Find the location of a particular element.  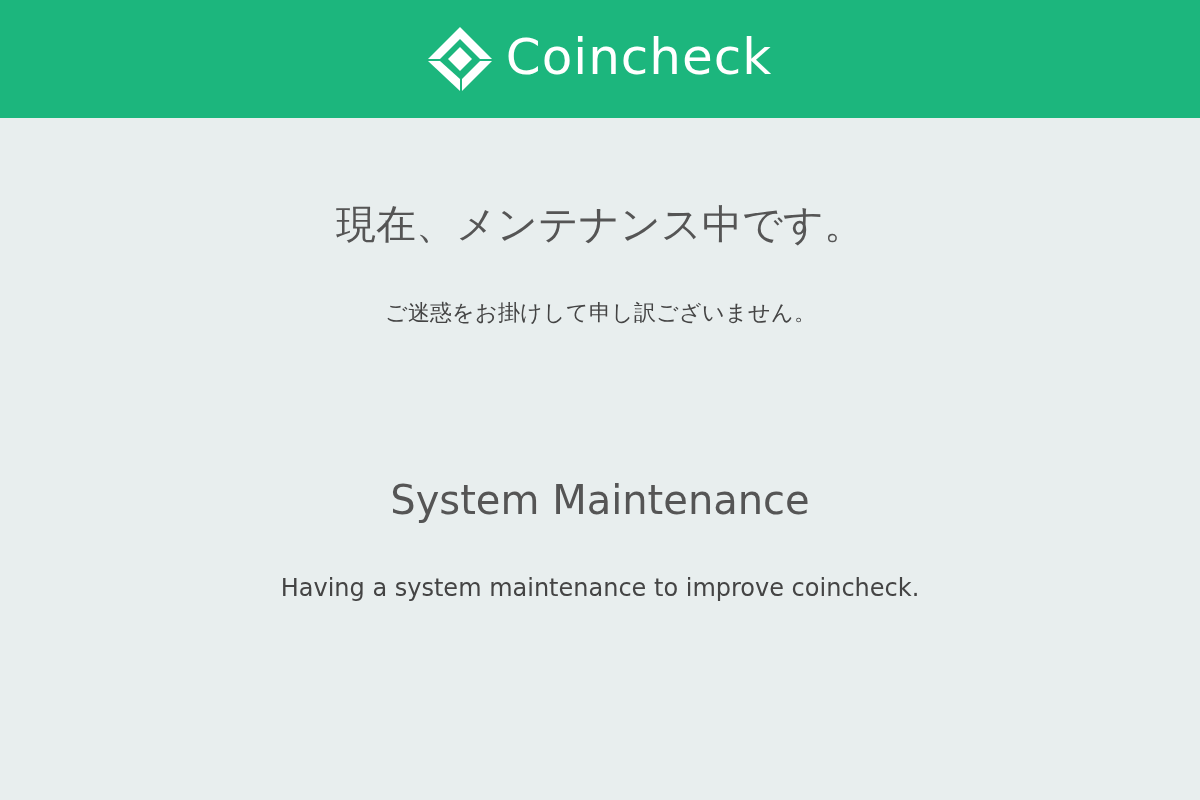

logo-icon is located at coordinates (459, 59).